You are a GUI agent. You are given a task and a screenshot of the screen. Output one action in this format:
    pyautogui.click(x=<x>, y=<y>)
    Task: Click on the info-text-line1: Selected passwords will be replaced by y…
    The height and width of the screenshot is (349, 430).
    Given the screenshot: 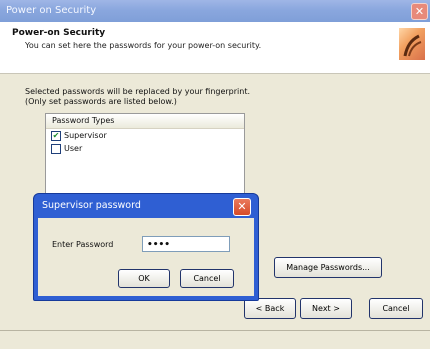 What is the action you would take?
    pyautogui.click(x=138, y=91)
    